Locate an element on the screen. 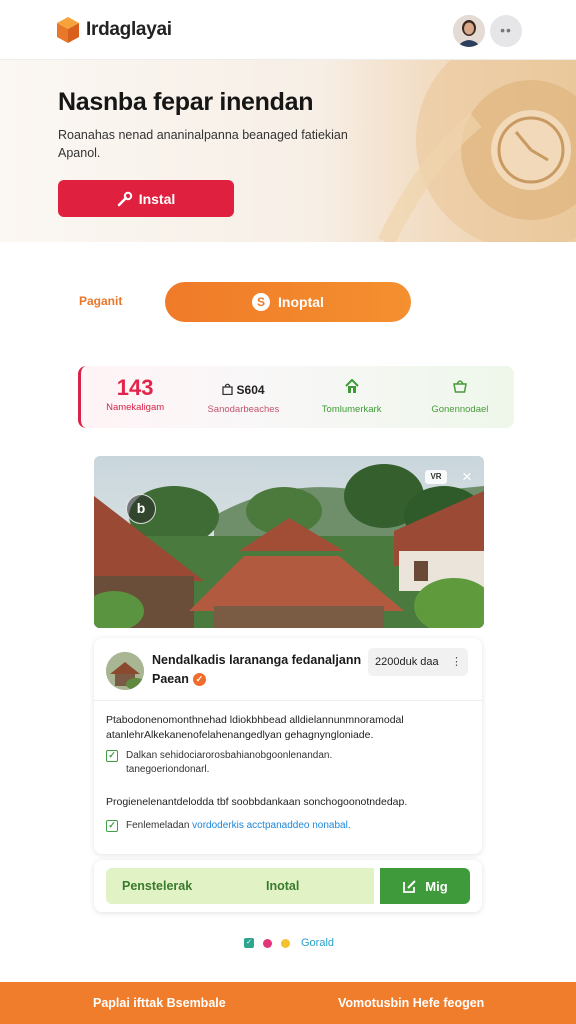  primary-action-button: Mig is located at coordinates (425, 886).